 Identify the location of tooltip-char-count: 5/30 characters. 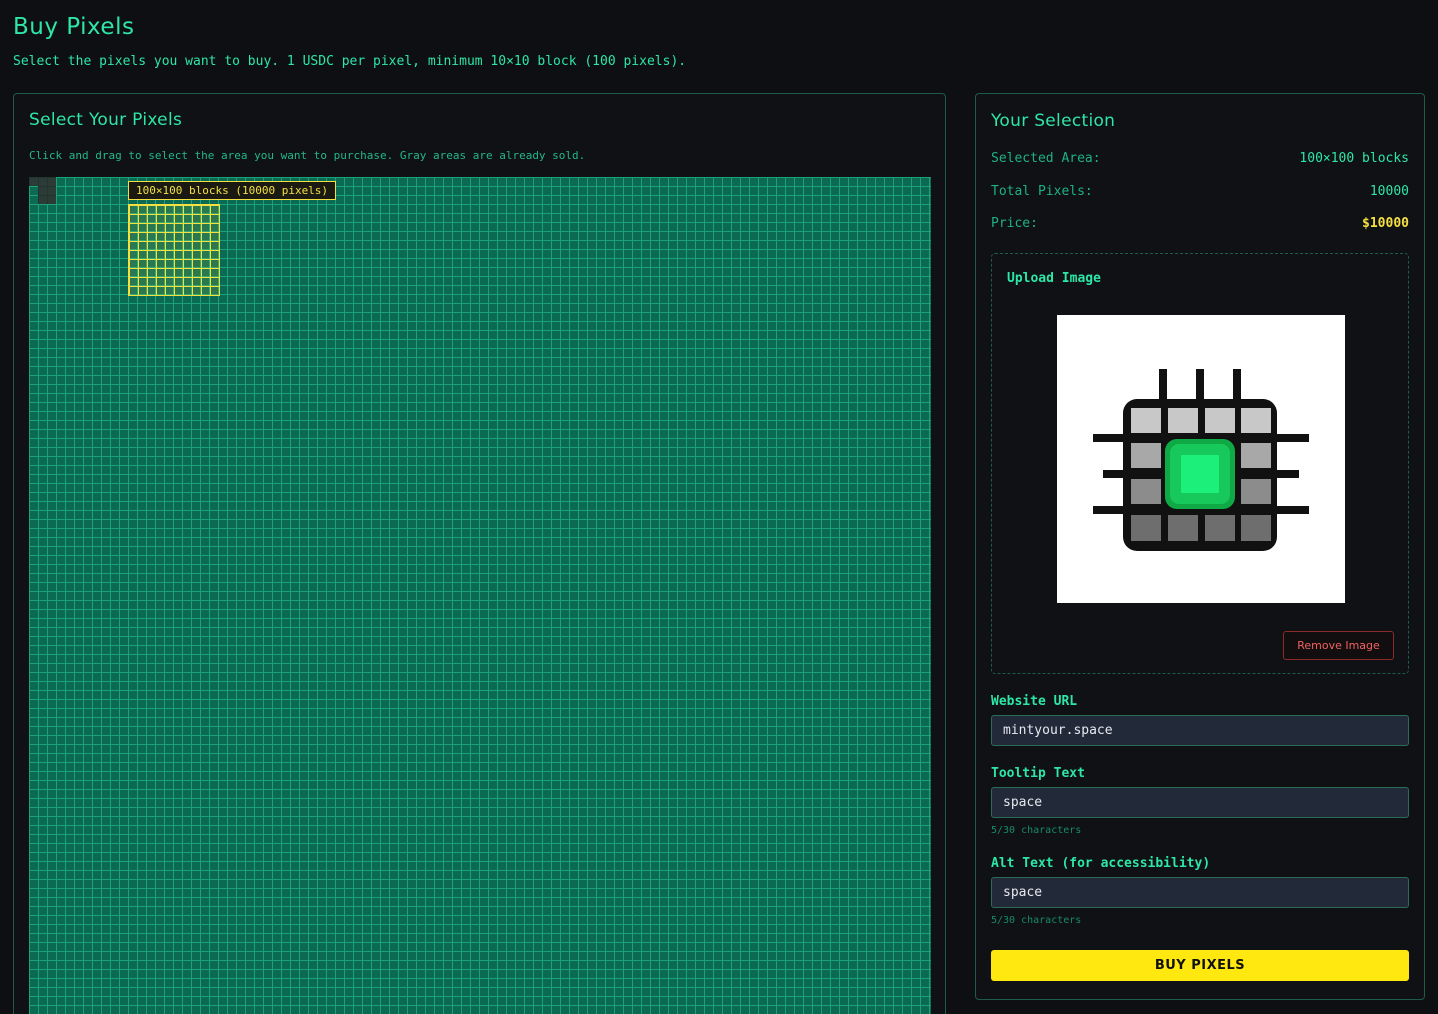
(1036, 830).